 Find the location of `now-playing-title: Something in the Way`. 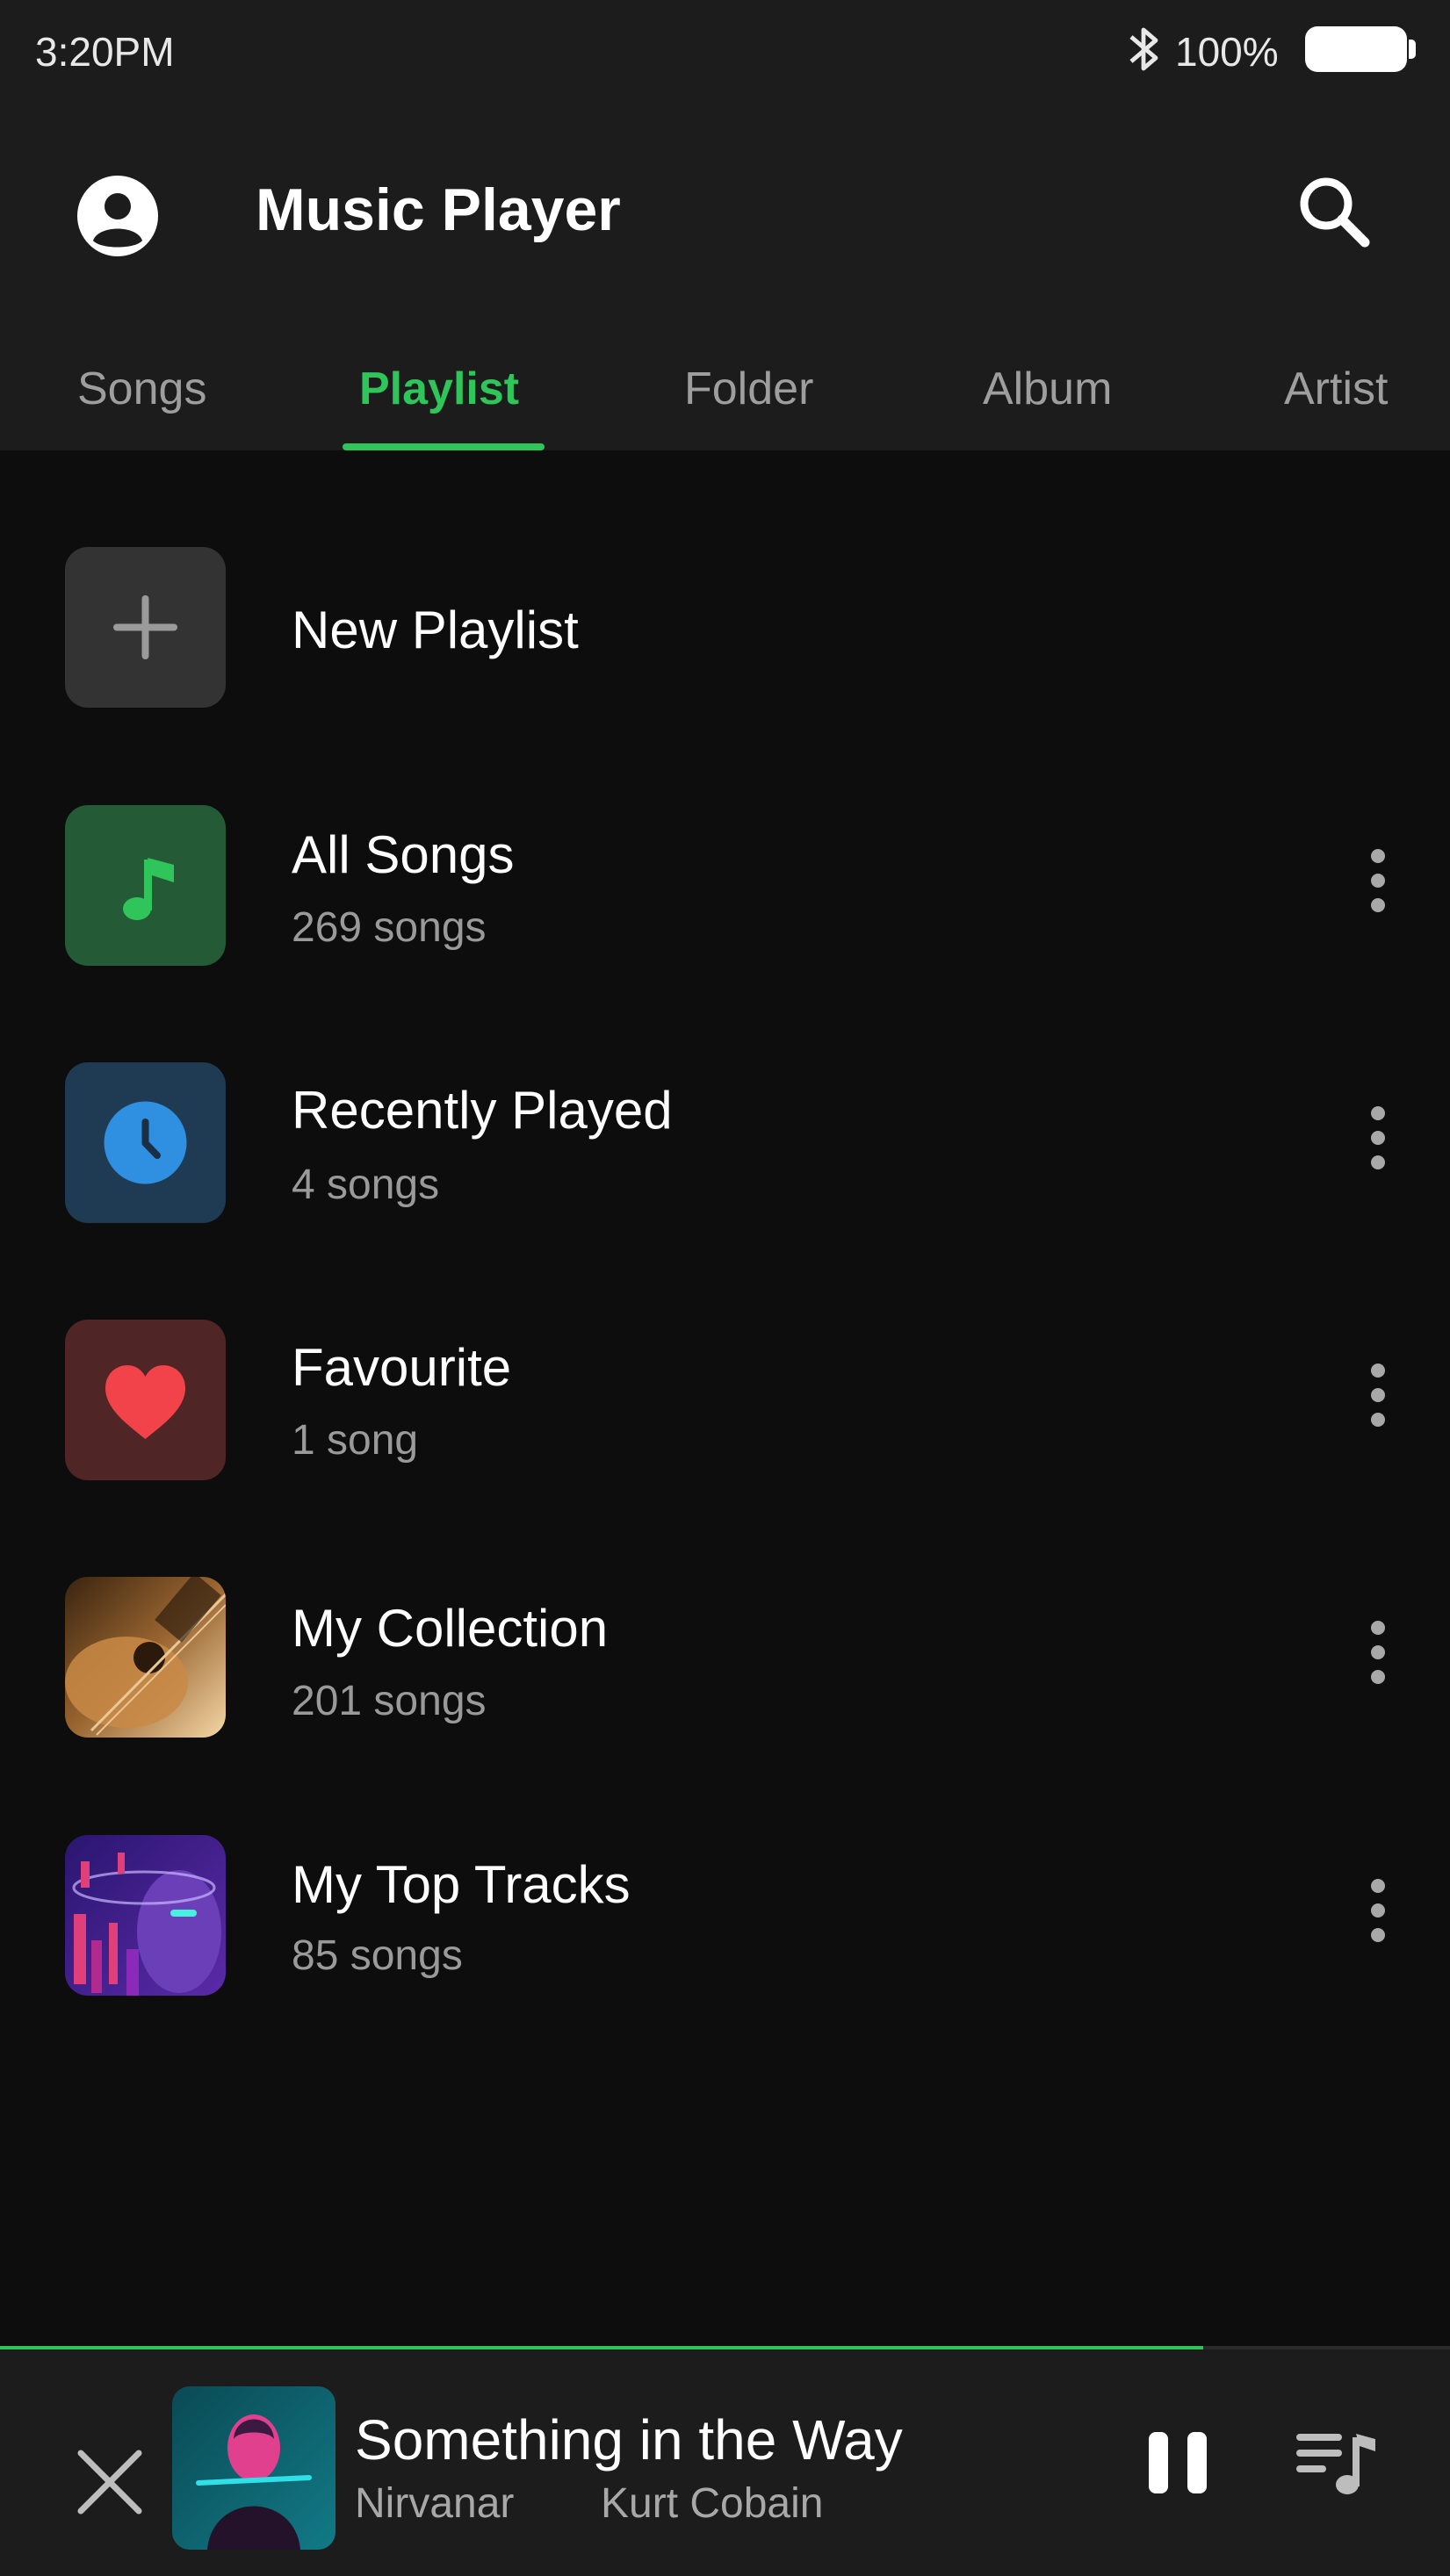

now-playing-title: Something in the Way is located at coordinates (629, 2440).